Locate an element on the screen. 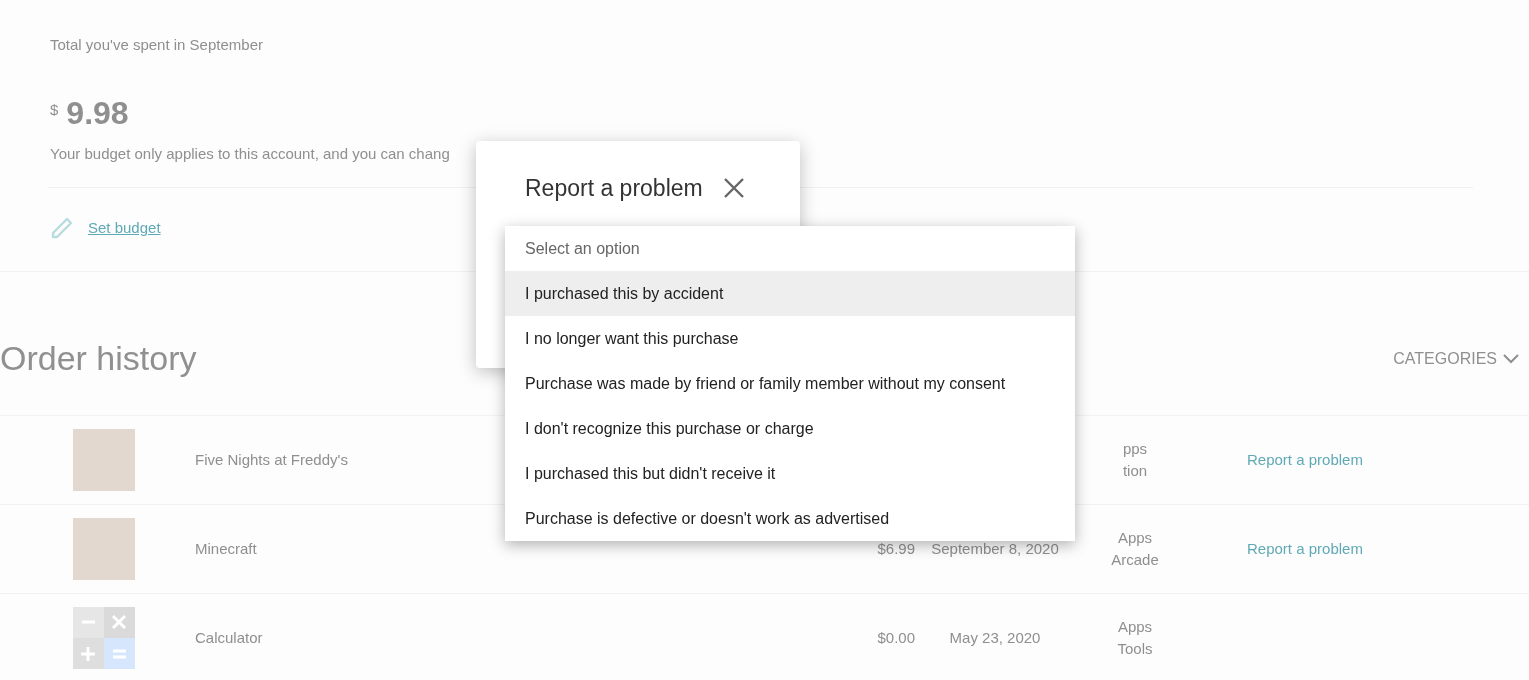  close-button is located at coordinates (733, 188).